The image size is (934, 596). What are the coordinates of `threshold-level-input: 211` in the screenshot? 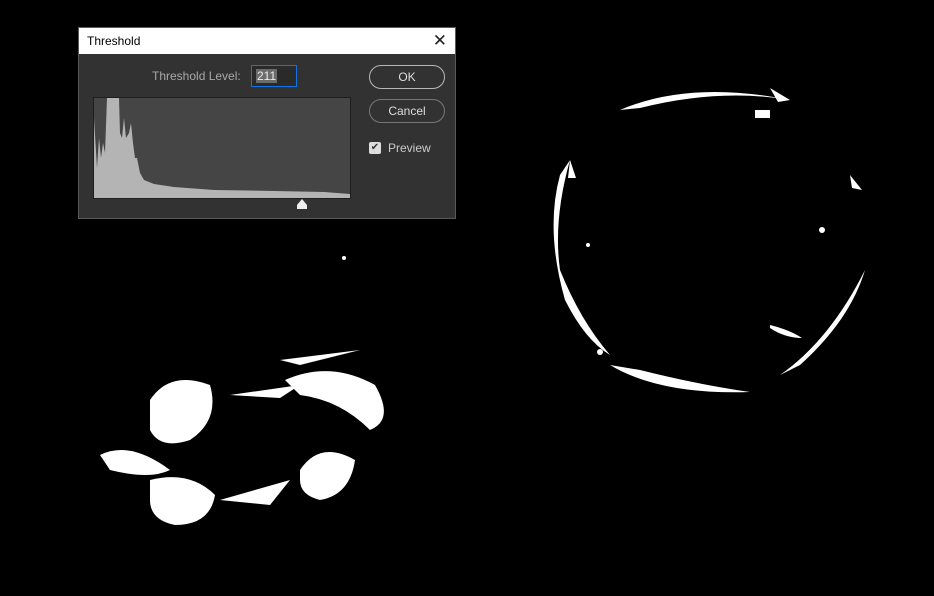 It's located at (274, 76).